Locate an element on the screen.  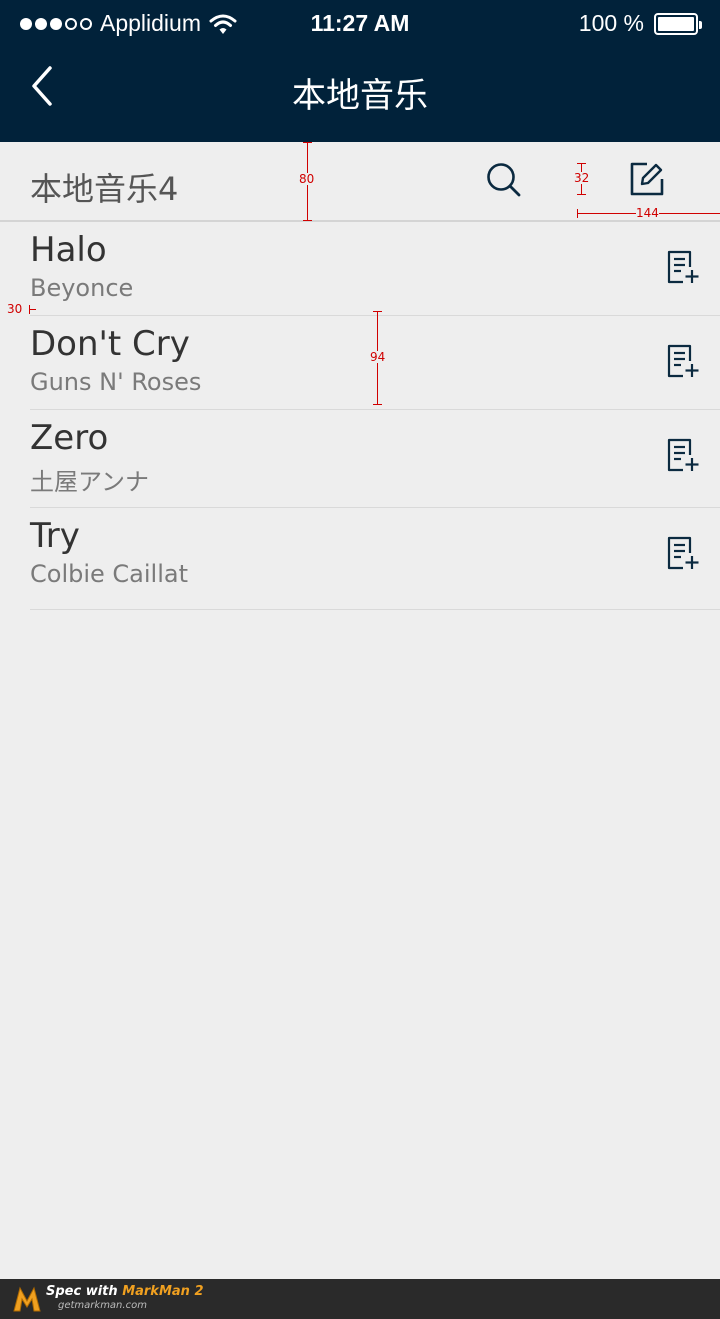
top-bar: Applidium 11:27 AM 100 % 本地音乐 is located at coordinates (360, 71).